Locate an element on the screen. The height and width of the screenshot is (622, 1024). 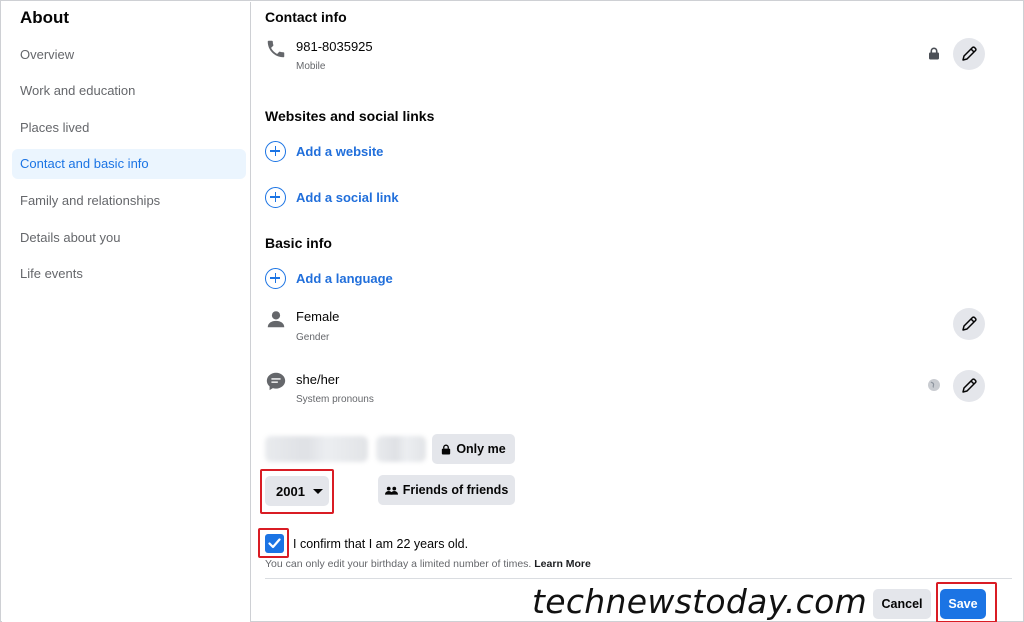
person-icon is located at coordinates (276, 319).